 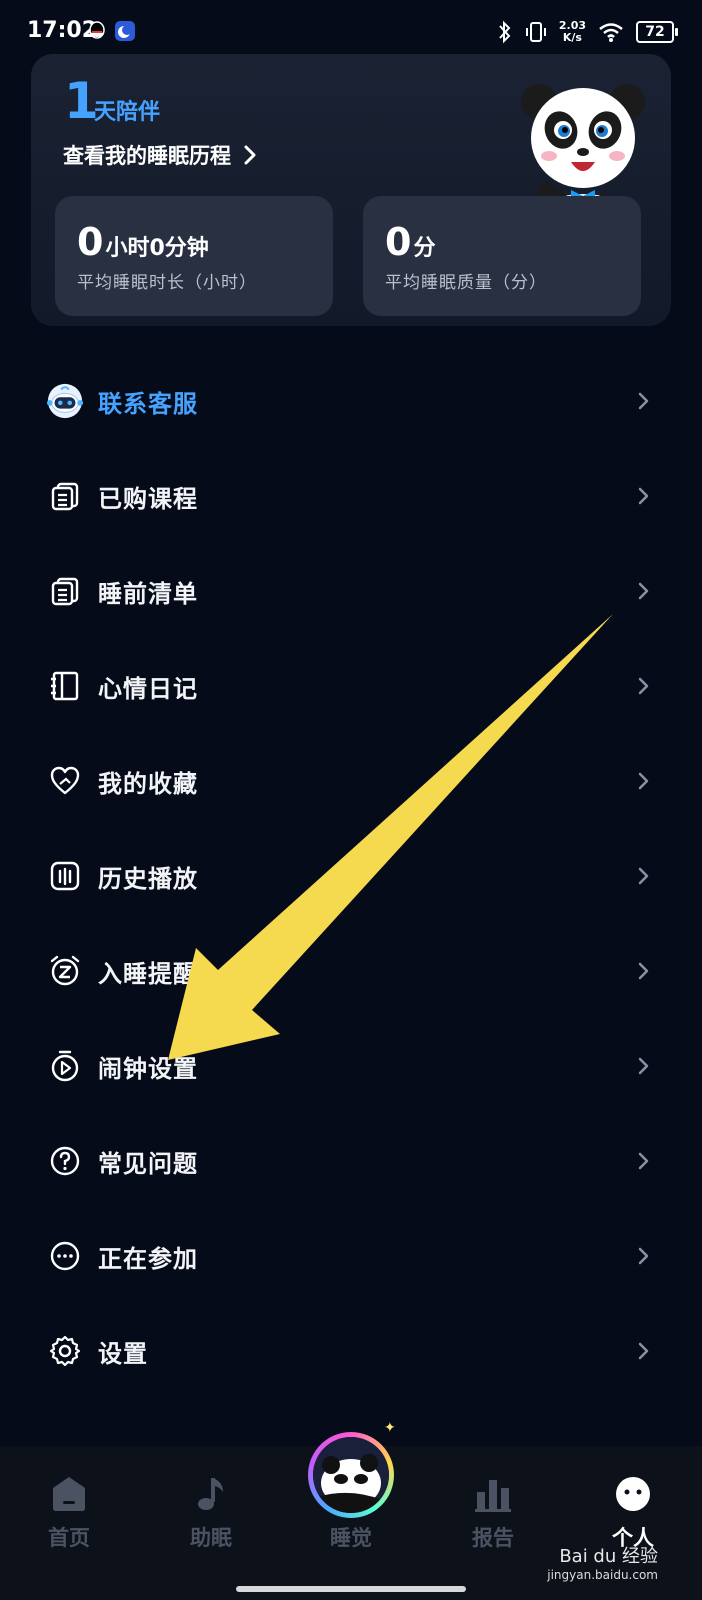 I want to click on music-note-icon, so click(x=210, y=1494).